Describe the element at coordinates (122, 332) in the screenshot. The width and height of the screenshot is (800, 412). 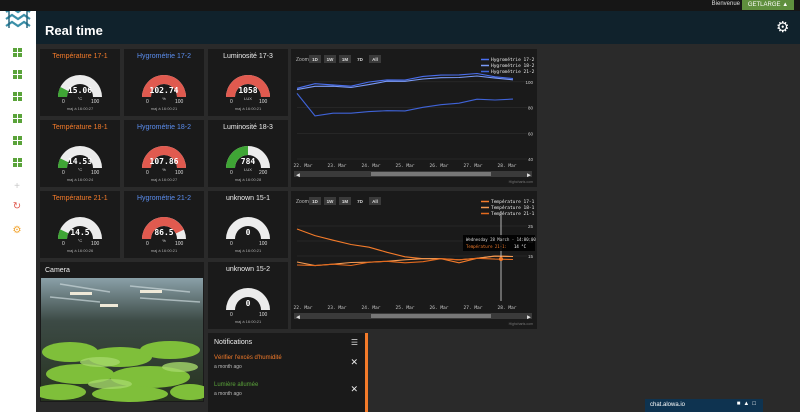
I see `camera-image` at that location.